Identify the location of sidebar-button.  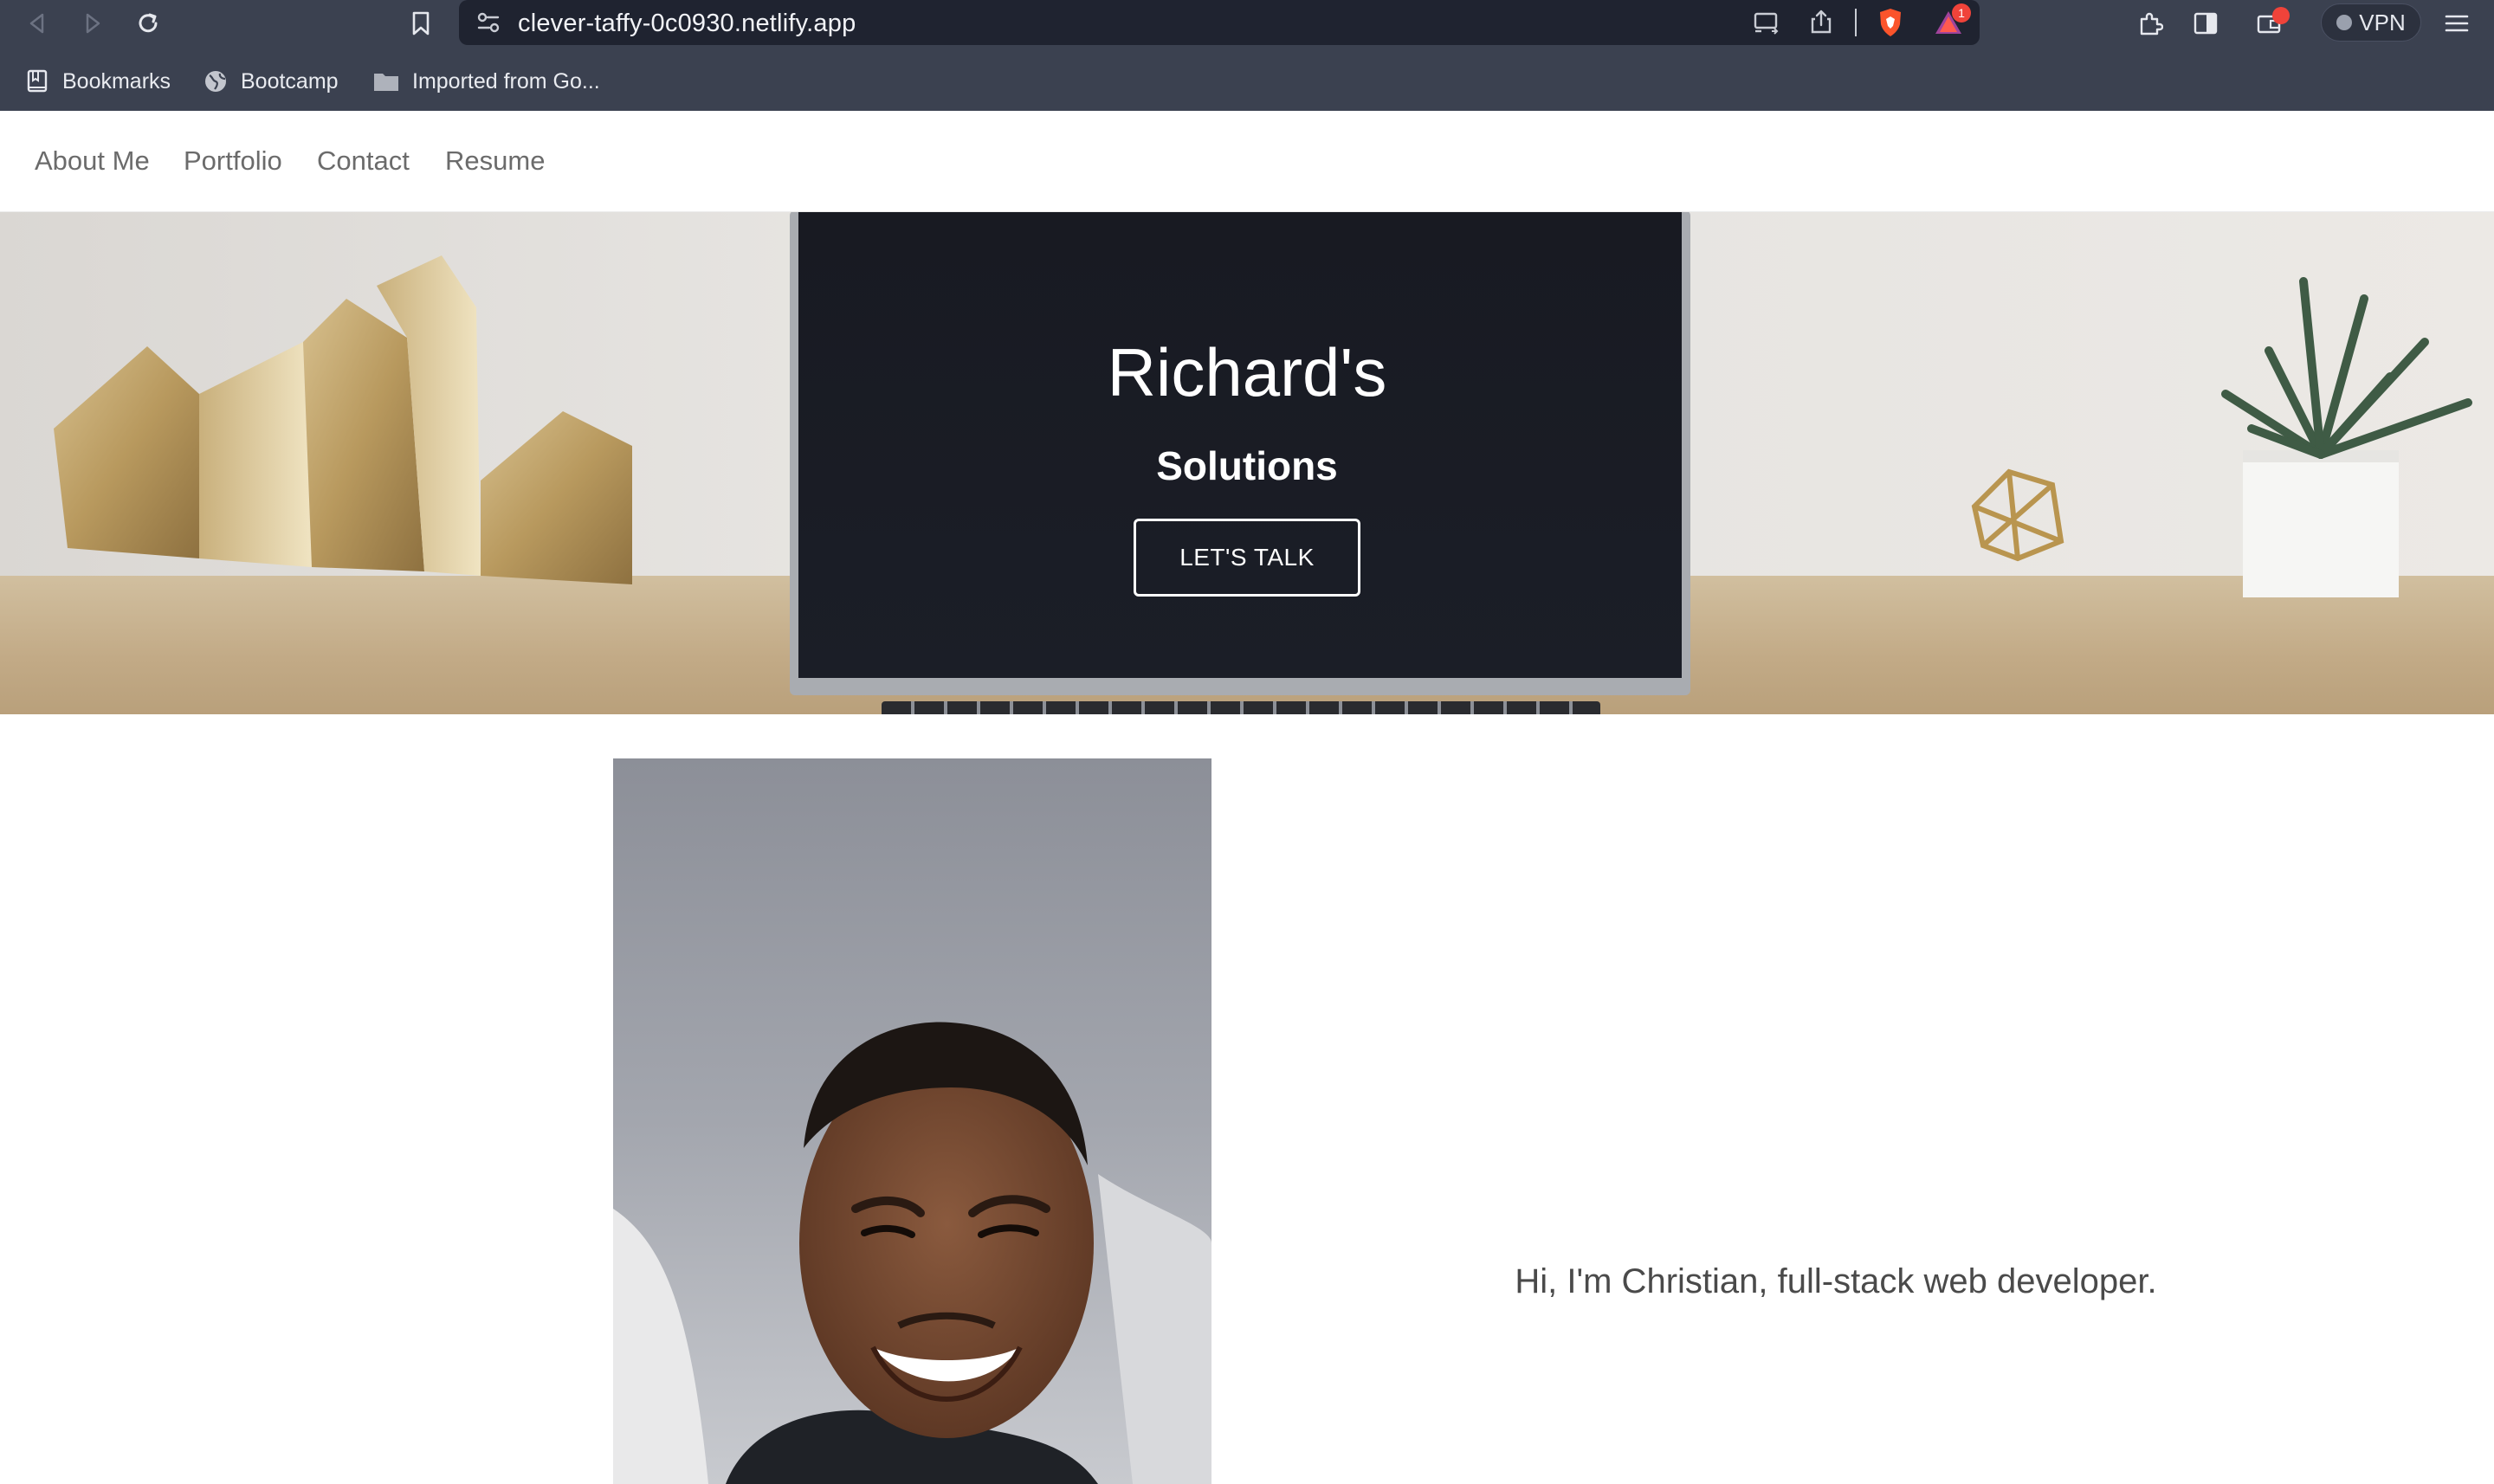
(2205, 23).